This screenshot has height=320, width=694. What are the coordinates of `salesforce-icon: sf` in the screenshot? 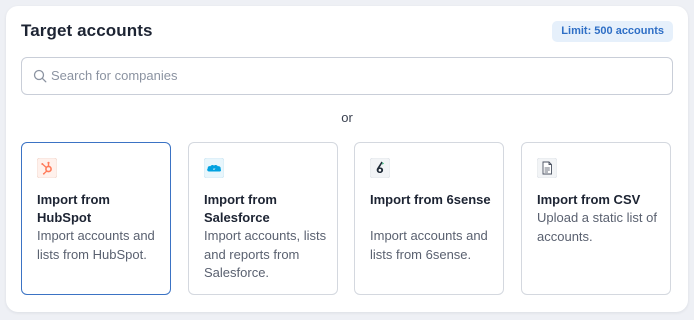 It's located at (214, 168).